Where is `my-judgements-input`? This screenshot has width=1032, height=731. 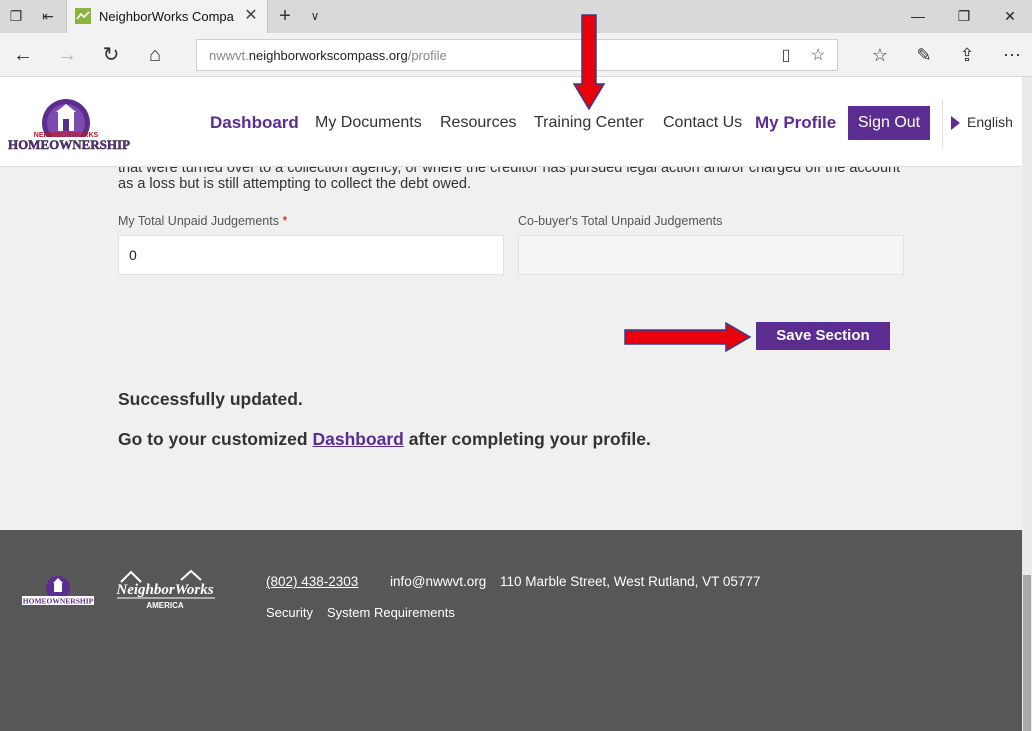
my-judgements-input is located at coordinates (311, 255).